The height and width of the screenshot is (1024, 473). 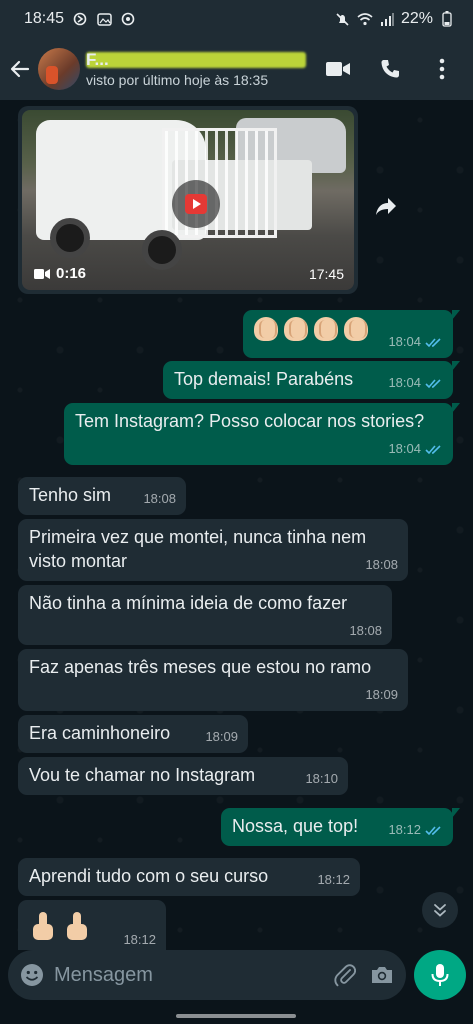 I want to click on home-indicator, so click(x=236, y=1016).